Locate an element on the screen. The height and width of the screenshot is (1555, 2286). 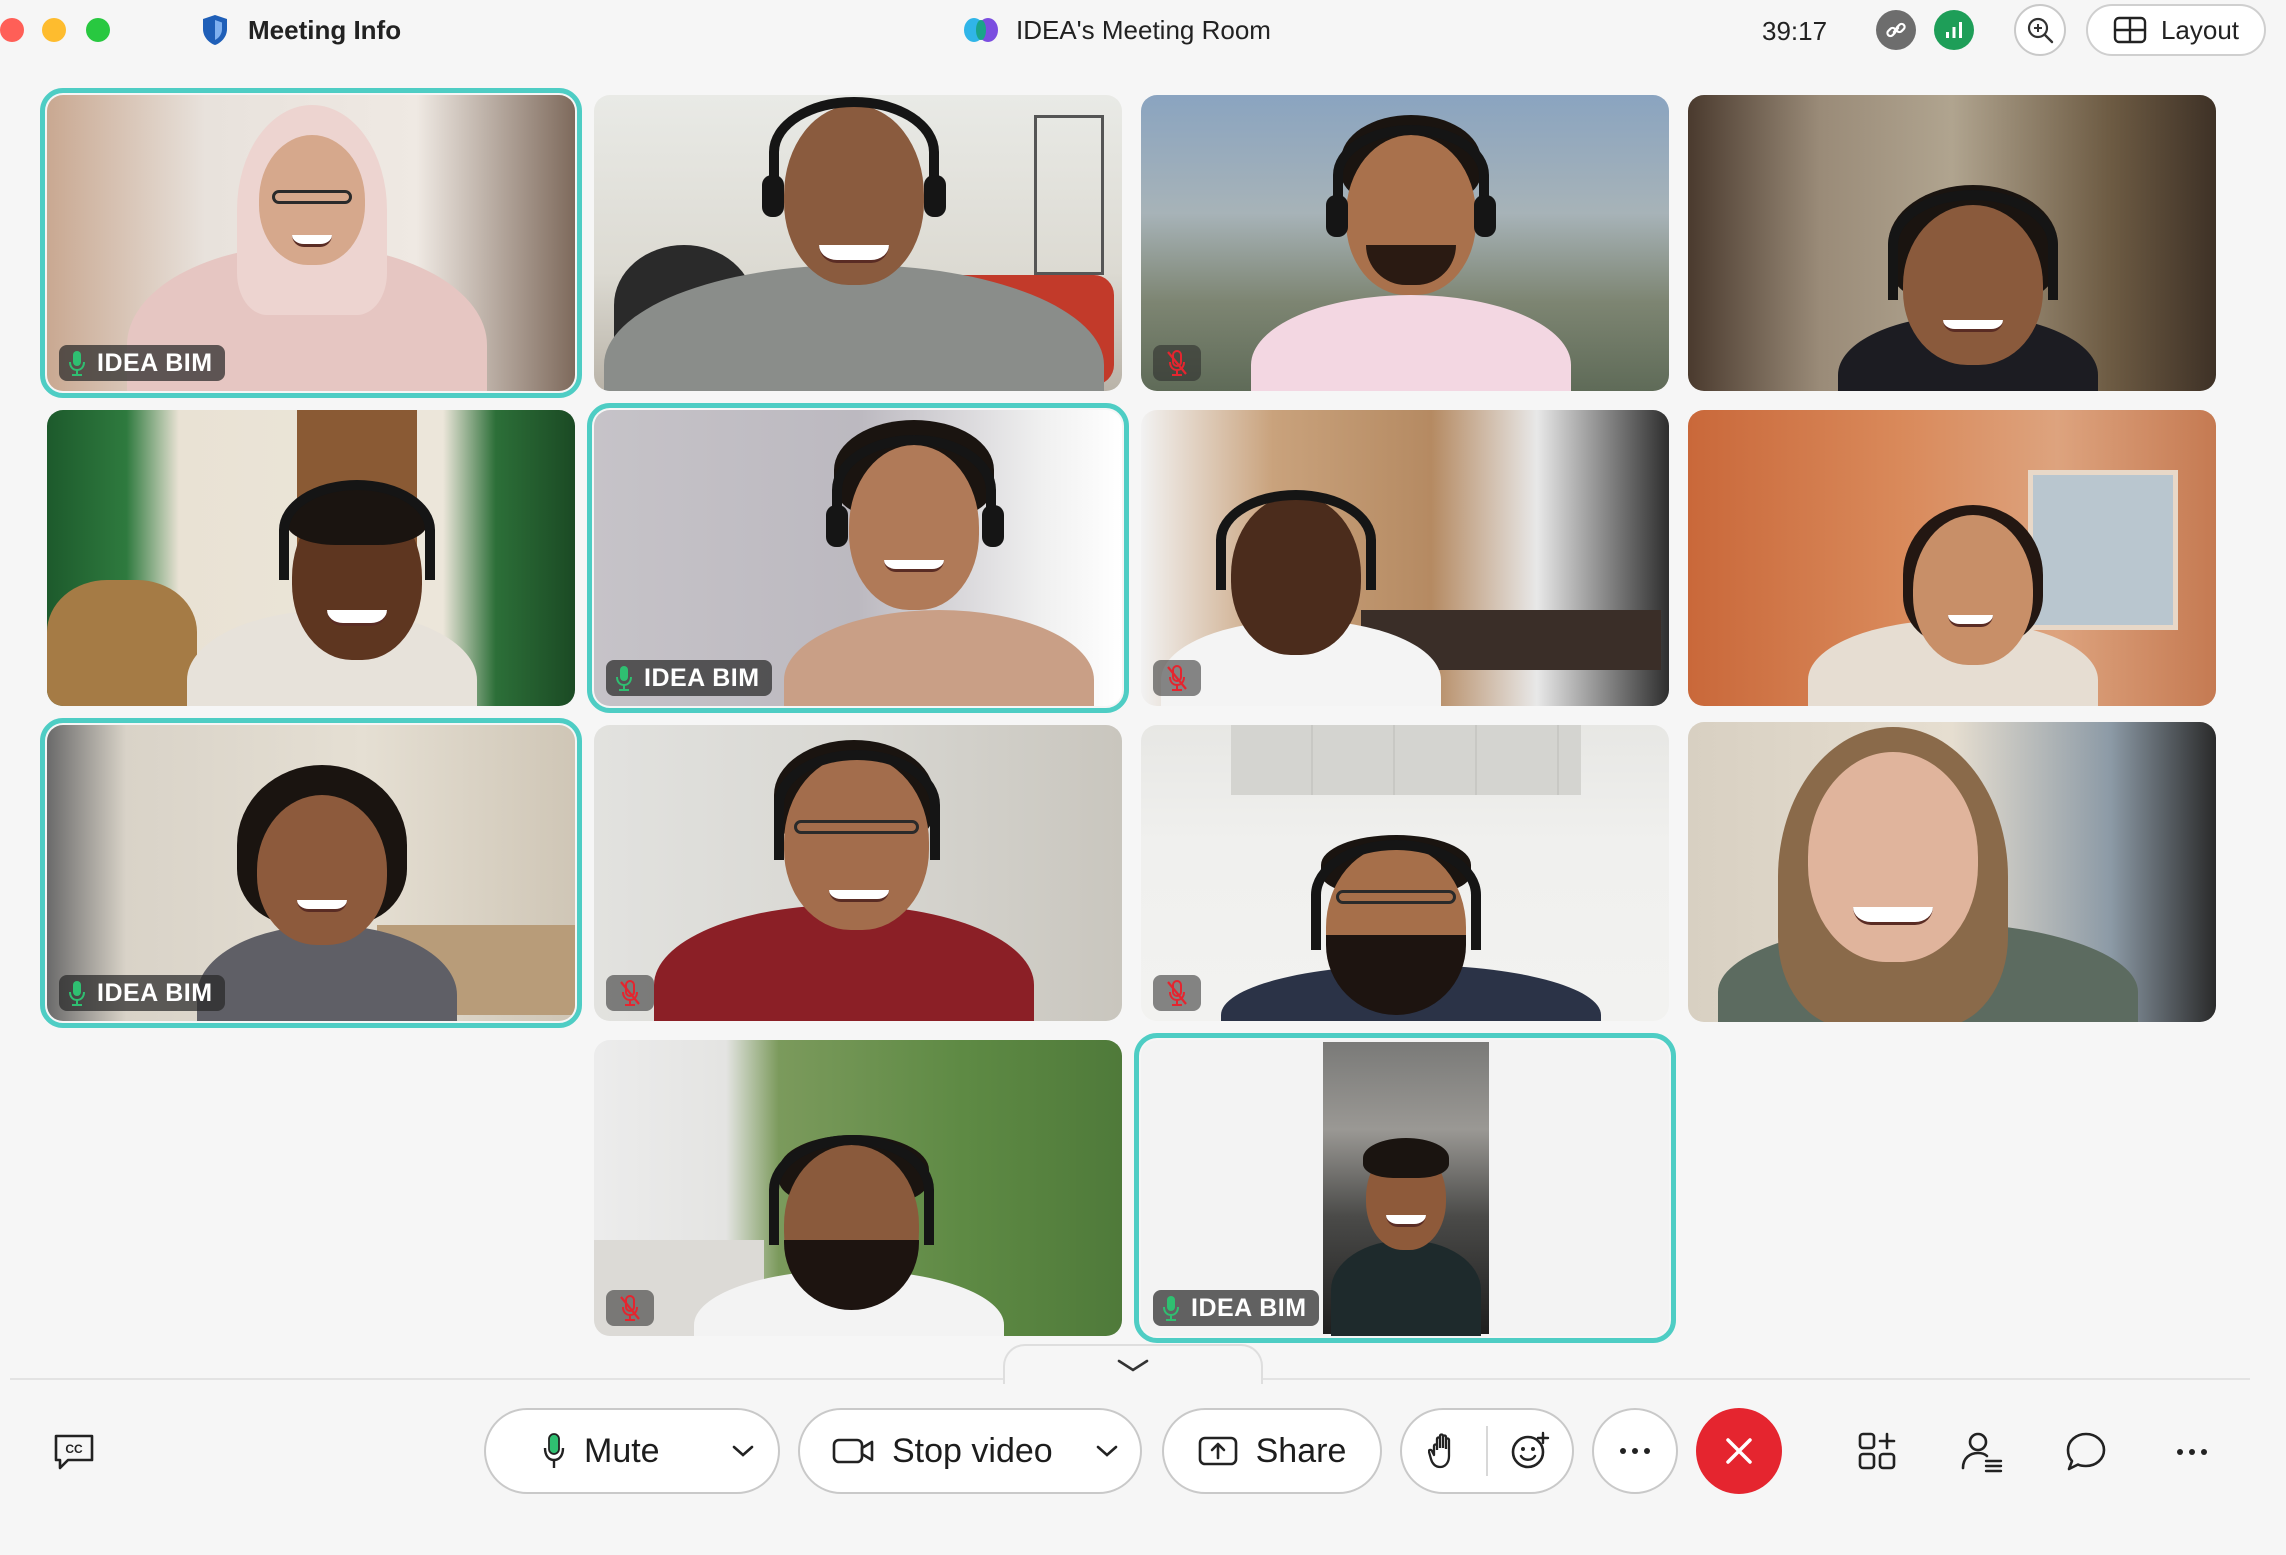
chat-button is located at coordinates (2086, 1452).